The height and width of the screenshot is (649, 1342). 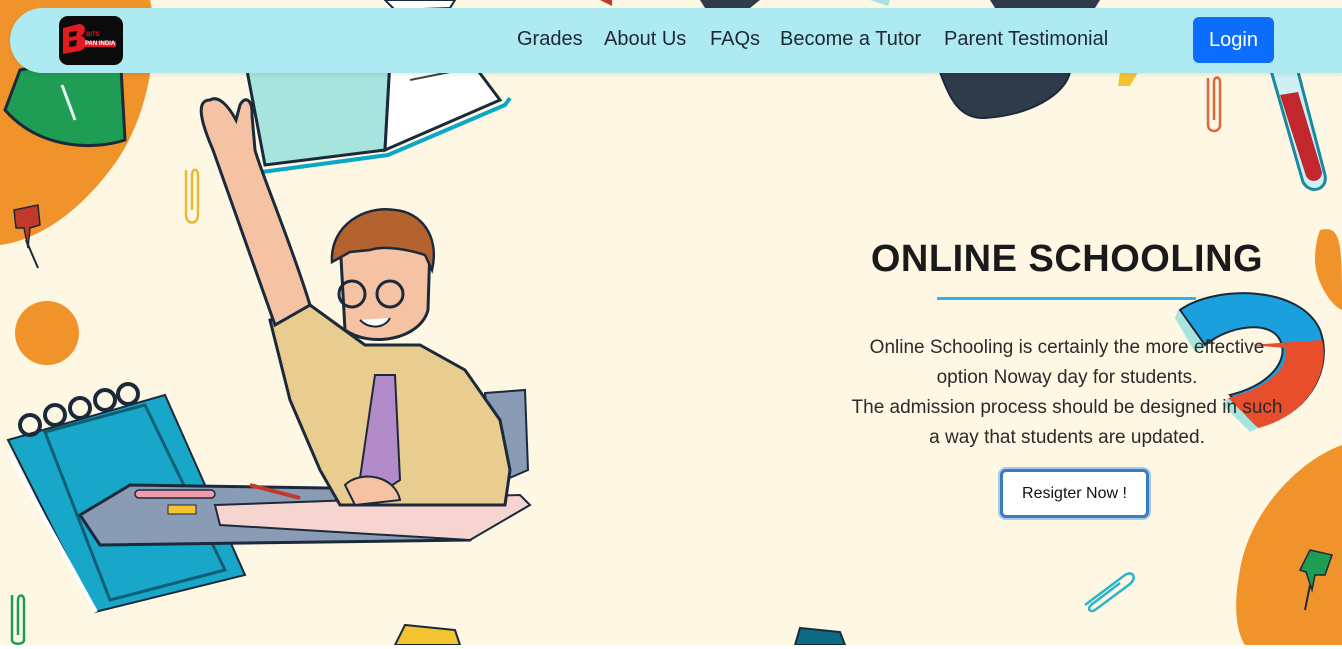 What do you see at coordinates (850, 39) in the screenshot?
I see `nav-item-become-a-tutor: Become a Tutor` at bounding box center [850, 39].